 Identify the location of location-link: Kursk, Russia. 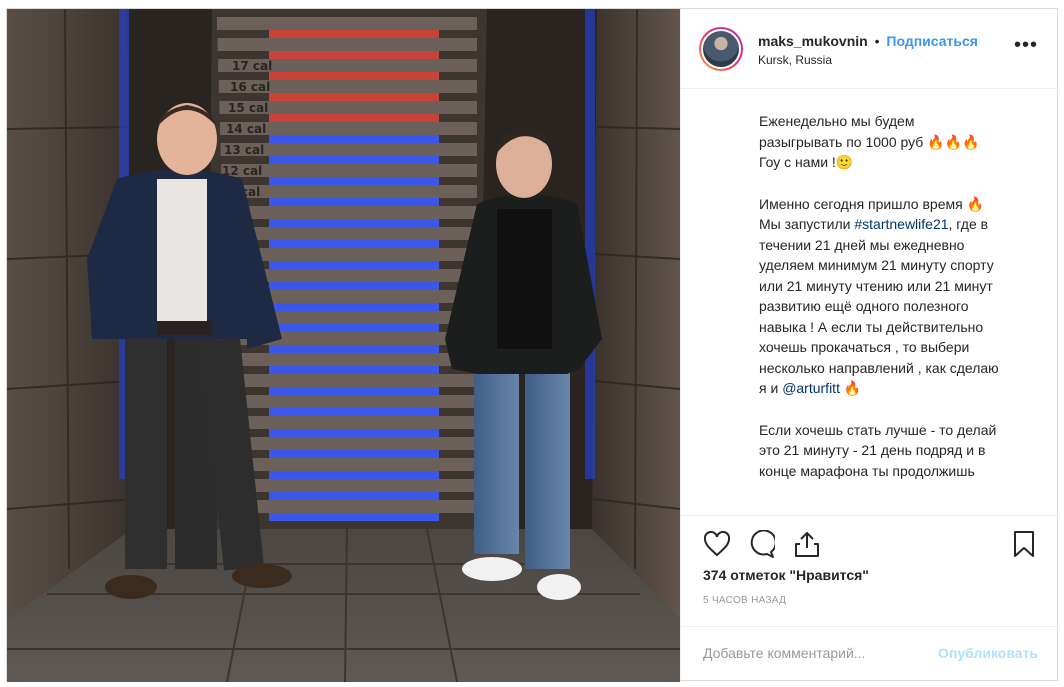
(795, 60).